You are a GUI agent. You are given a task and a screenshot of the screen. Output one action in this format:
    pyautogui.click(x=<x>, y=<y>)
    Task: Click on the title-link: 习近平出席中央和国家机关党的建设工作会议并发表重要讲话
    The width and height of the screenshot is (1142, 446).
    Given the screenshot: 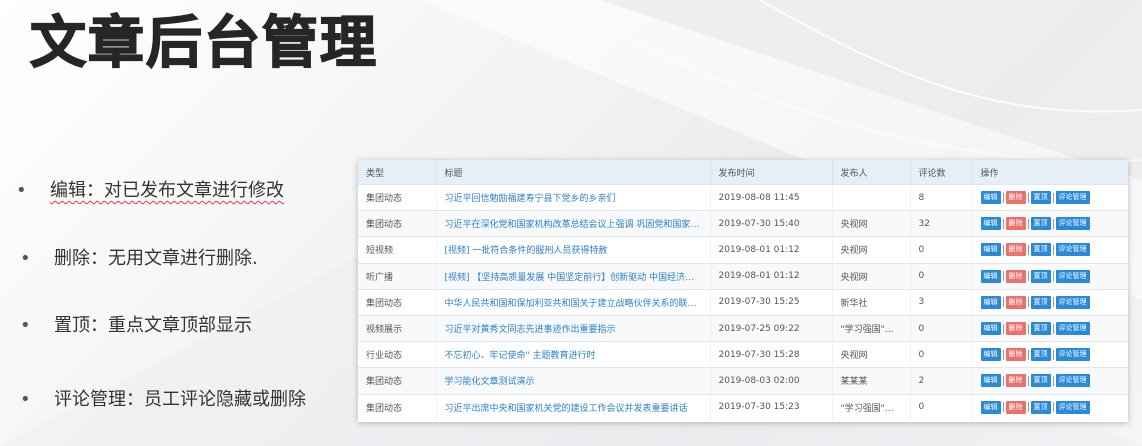 What is the action you would take?
    pyautogui.click(x=573, y=406)
    